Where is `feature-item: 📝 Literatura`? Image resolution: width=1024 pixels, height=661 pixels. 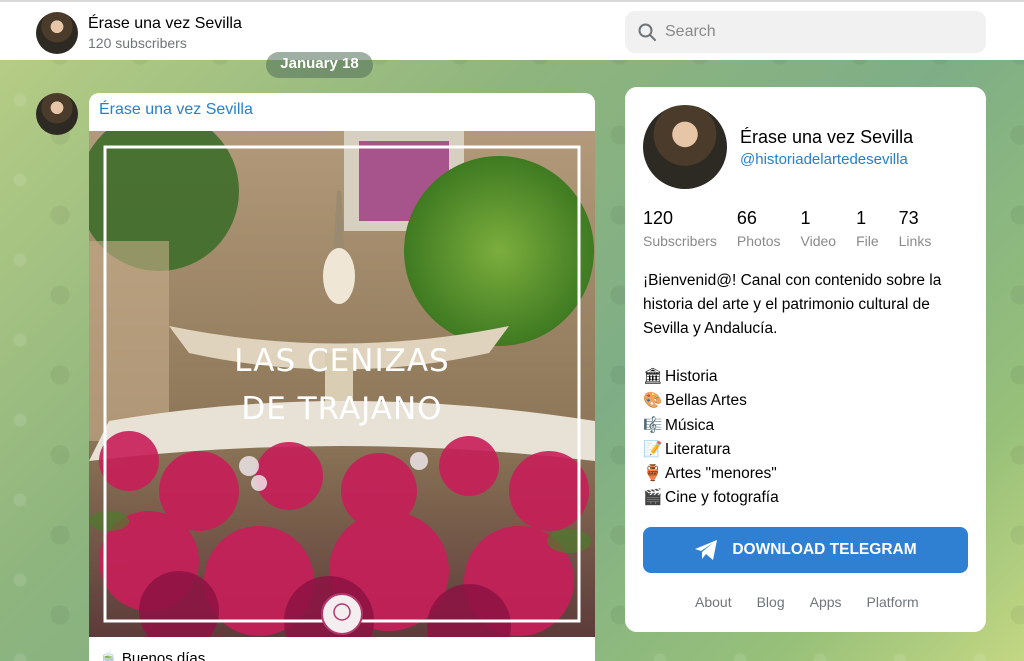 feature-item: 📝 Literatura is located at coordinates (711, 450).